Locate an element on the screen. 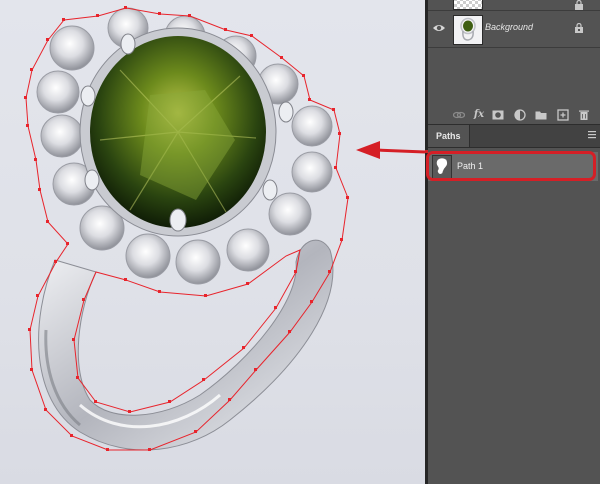 The height and width of the screenshot is (484, 600). layers-toolbar: fx is located at coordinates (514, 115).